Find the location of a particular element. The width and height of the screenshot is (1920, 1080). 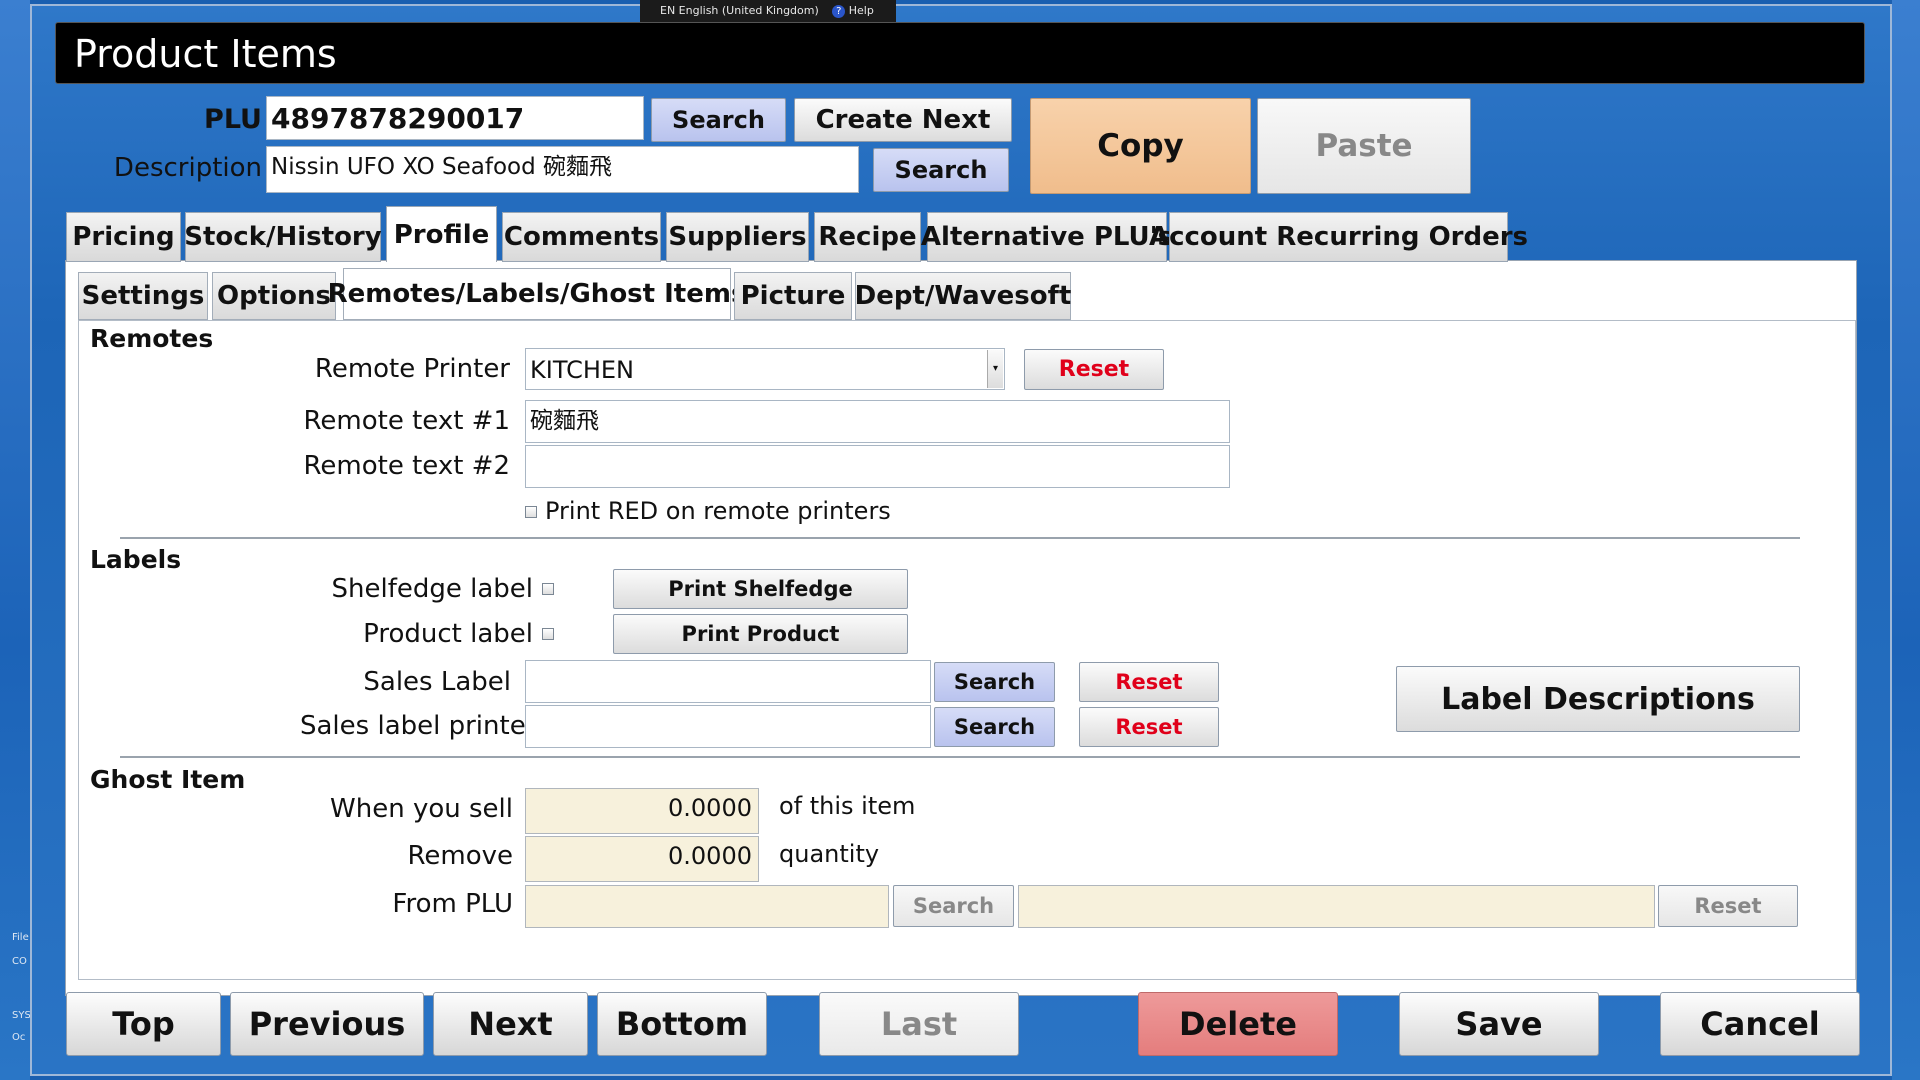

from-plu-label: From PLU is located at coordinates (452, 904).